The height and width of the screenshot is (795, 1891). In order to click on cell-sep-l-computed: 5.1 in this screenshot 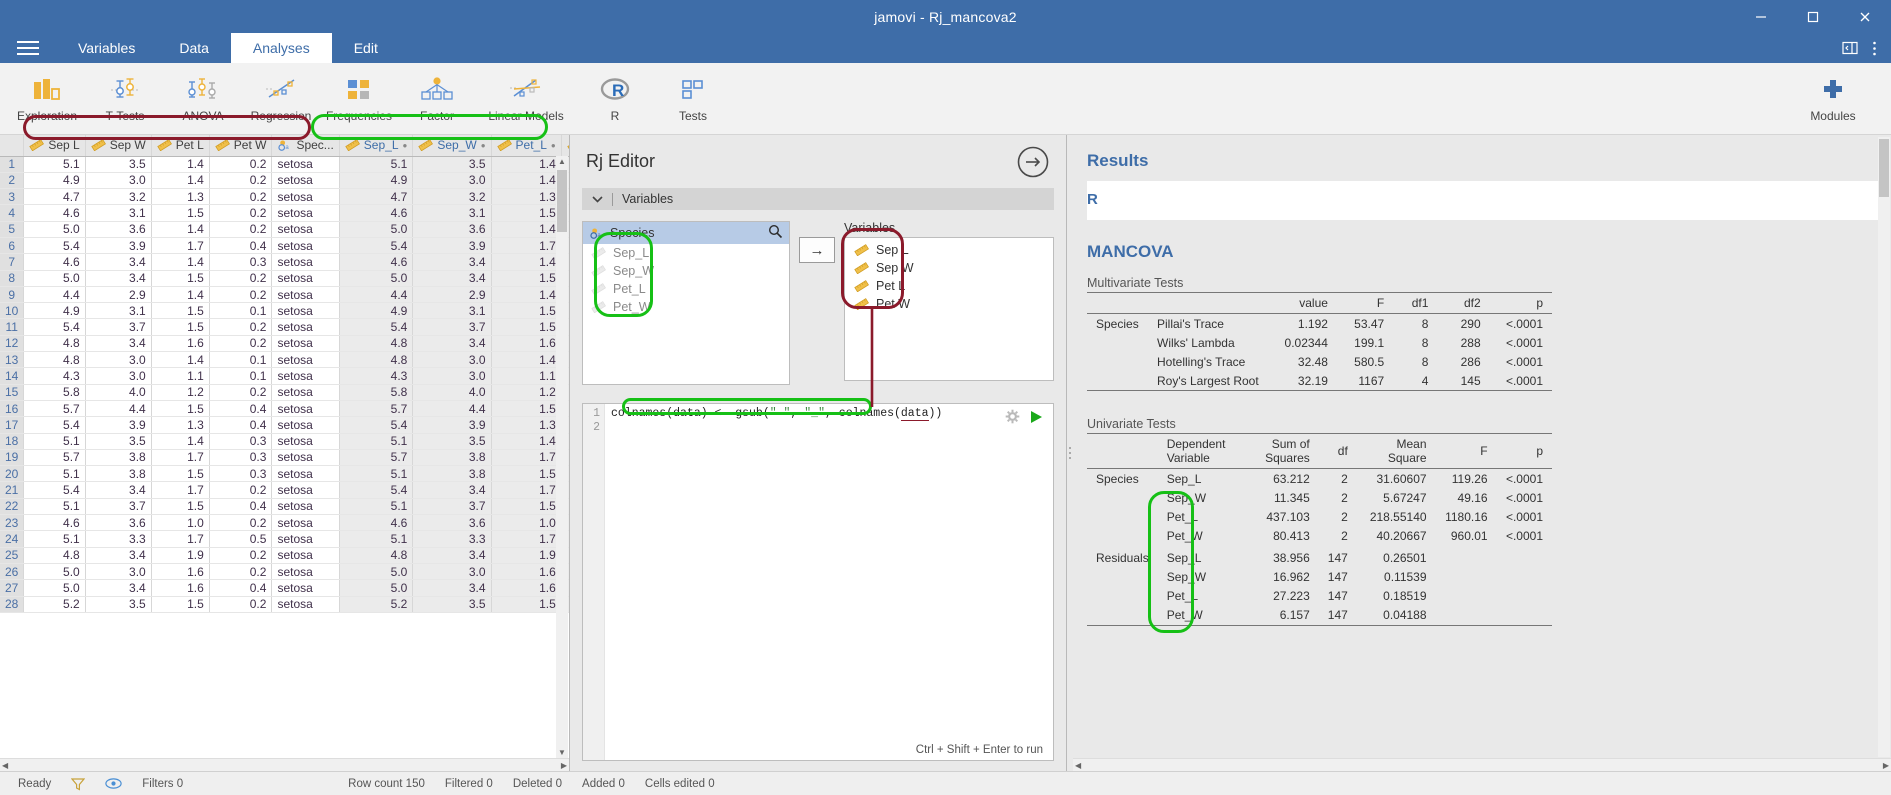, I will do `click(376, 539)`.